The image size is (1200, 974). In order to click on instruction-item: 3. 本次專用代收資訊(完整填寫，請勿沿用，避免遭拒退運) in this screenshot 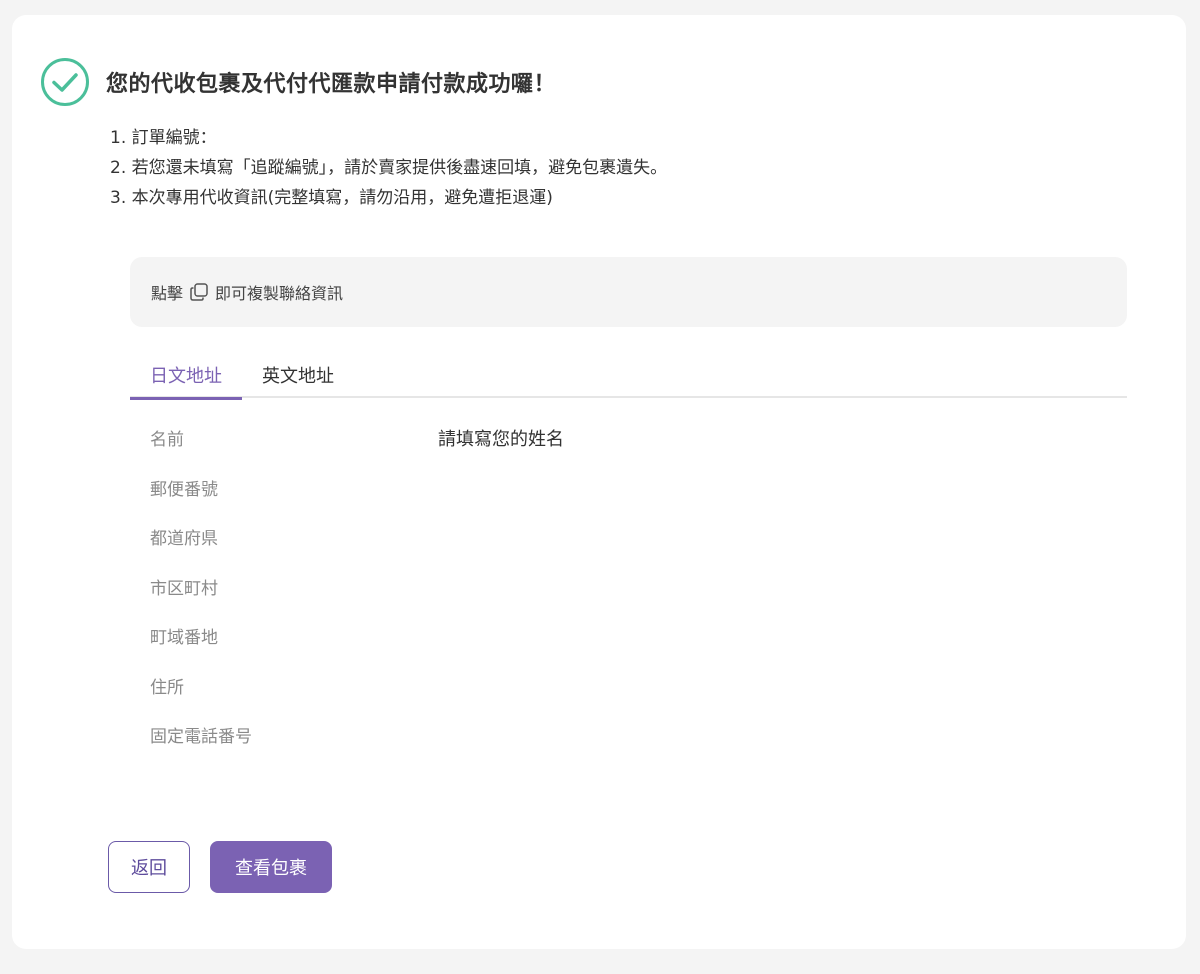, I will do `click(331, 198)`.